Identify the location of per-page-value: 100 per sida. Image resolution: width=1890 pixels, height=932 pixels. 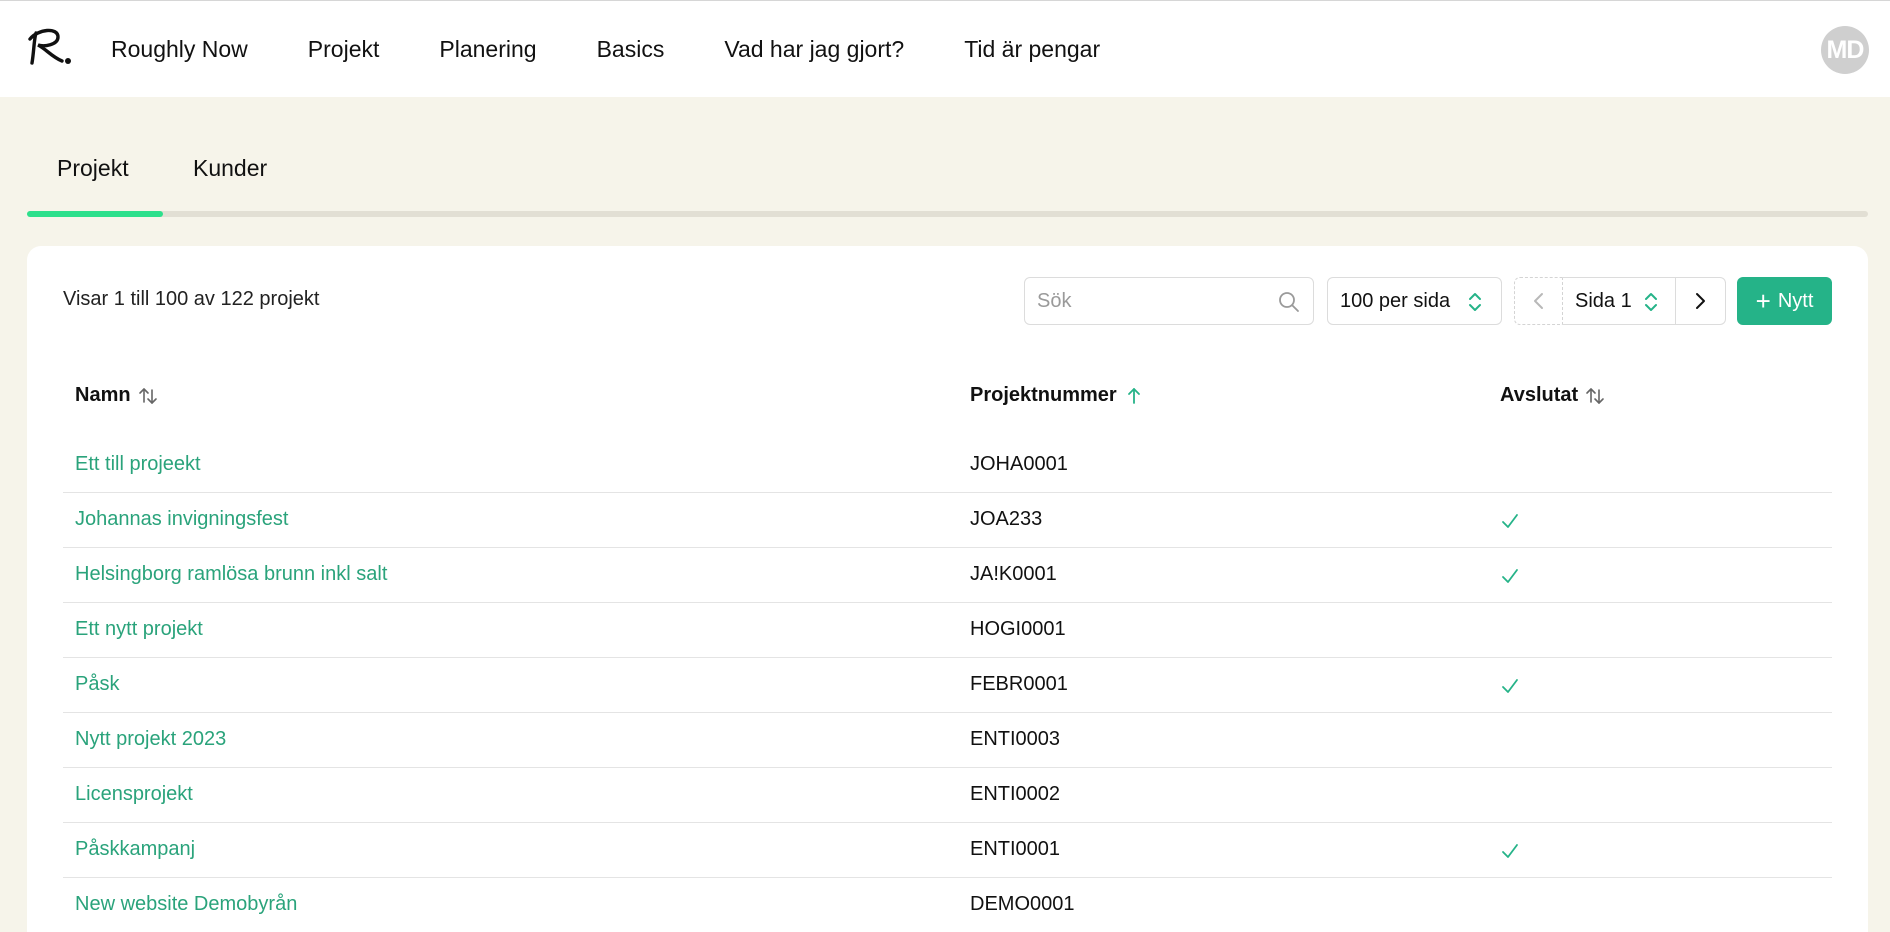
(1395, 300).